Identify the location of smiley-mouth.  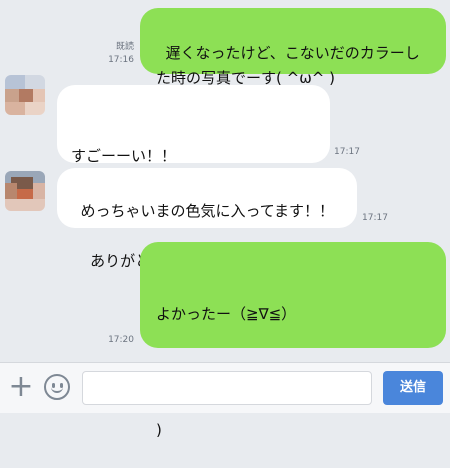
(57, 389).